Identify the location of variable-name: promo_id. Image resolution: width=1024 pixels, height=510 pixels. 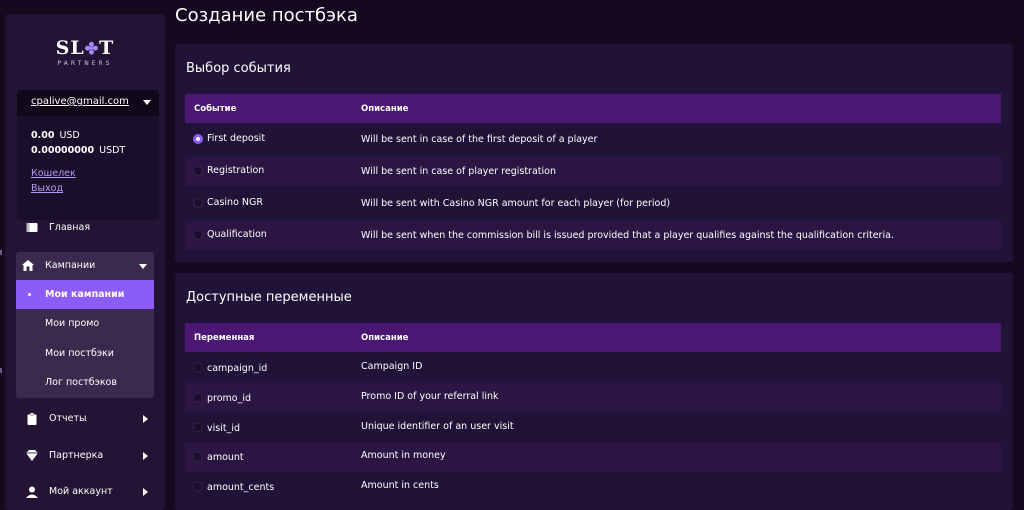
(229, 398).